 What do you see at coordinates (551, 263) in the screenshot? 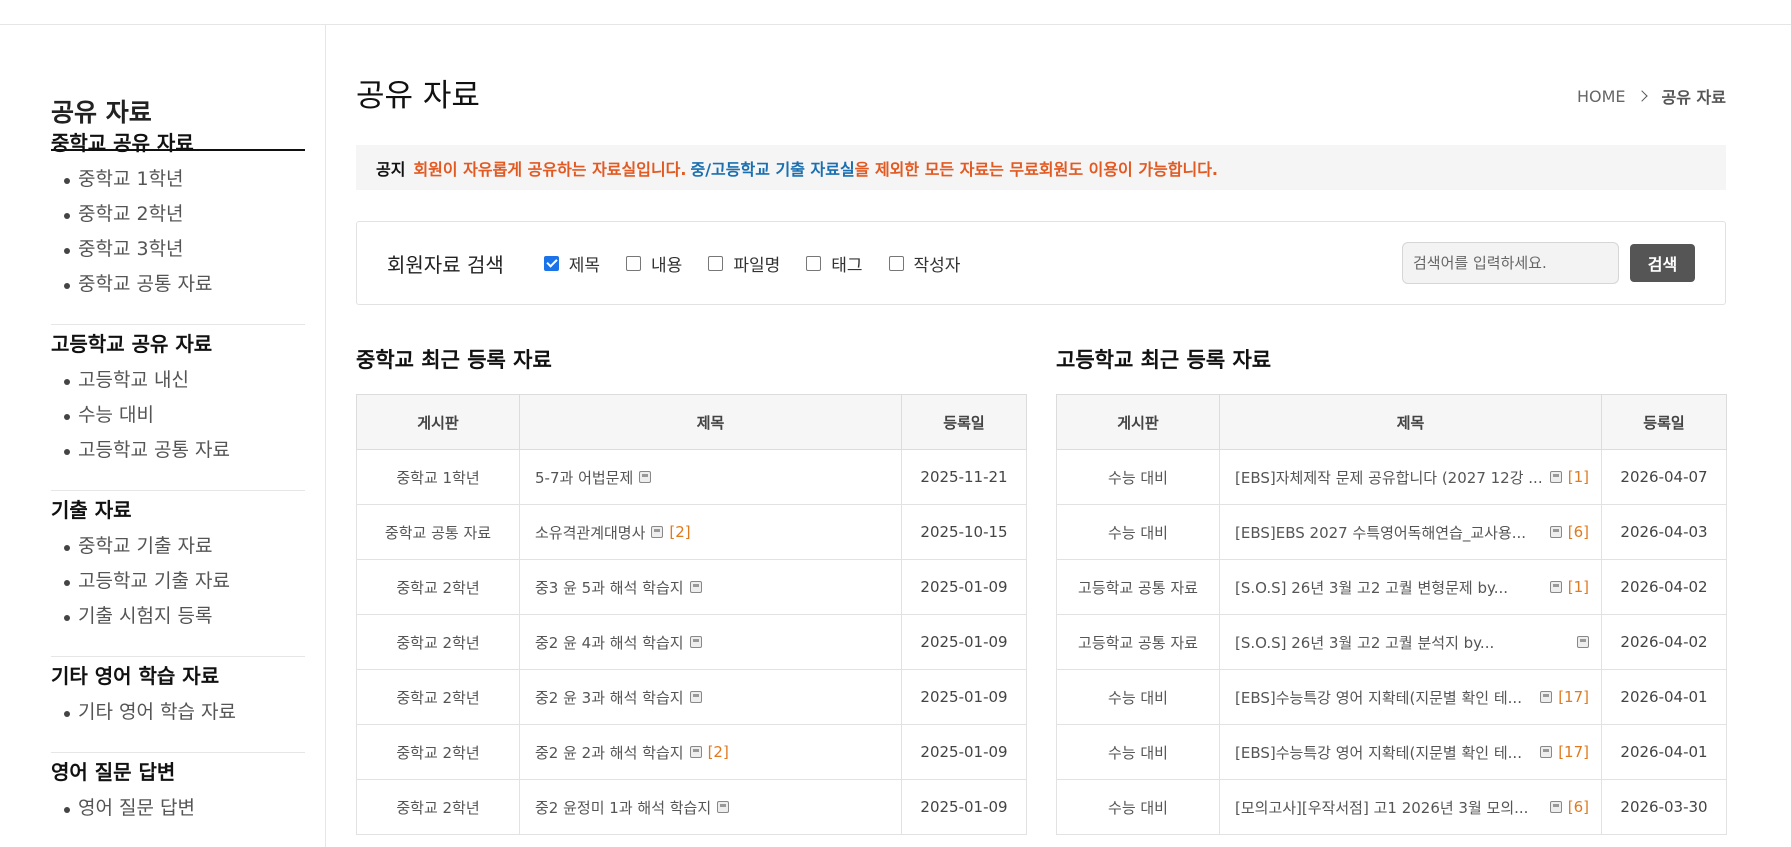
I see `checkbox-checked-icon` at bounding box center [551, 263].